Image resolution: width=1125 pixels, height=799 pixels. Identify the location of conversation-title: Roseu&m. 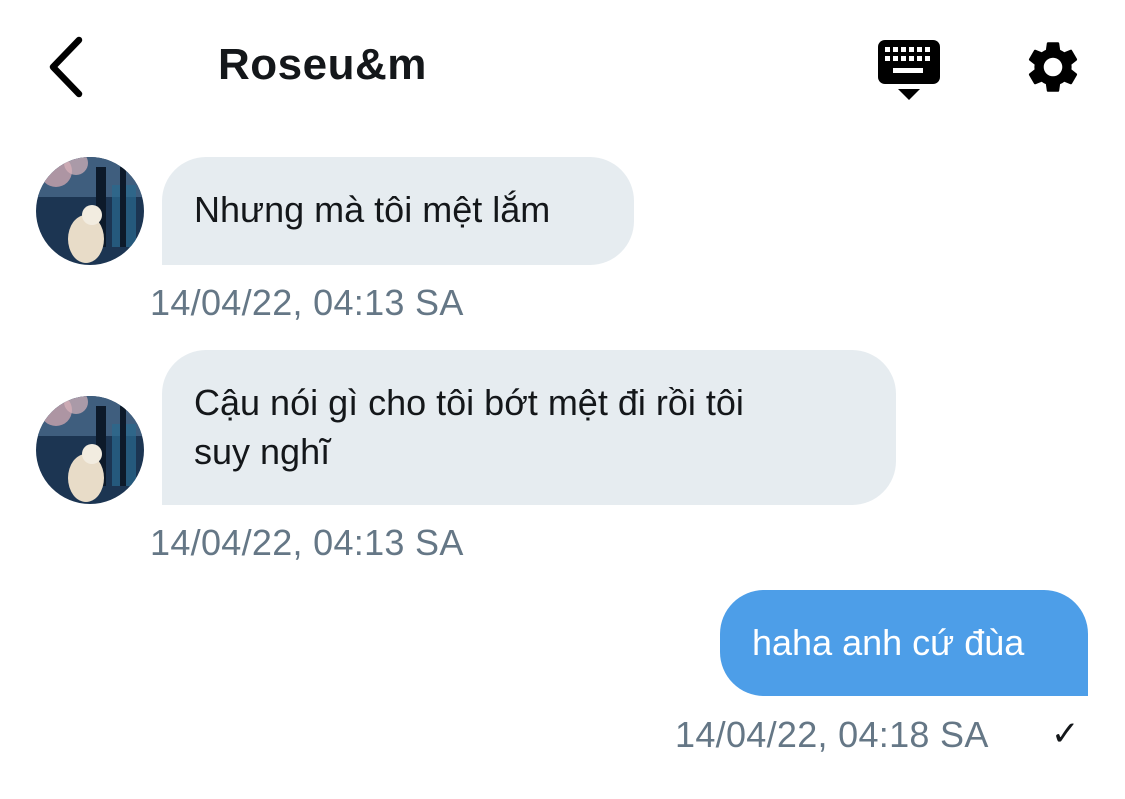
(322, 65).